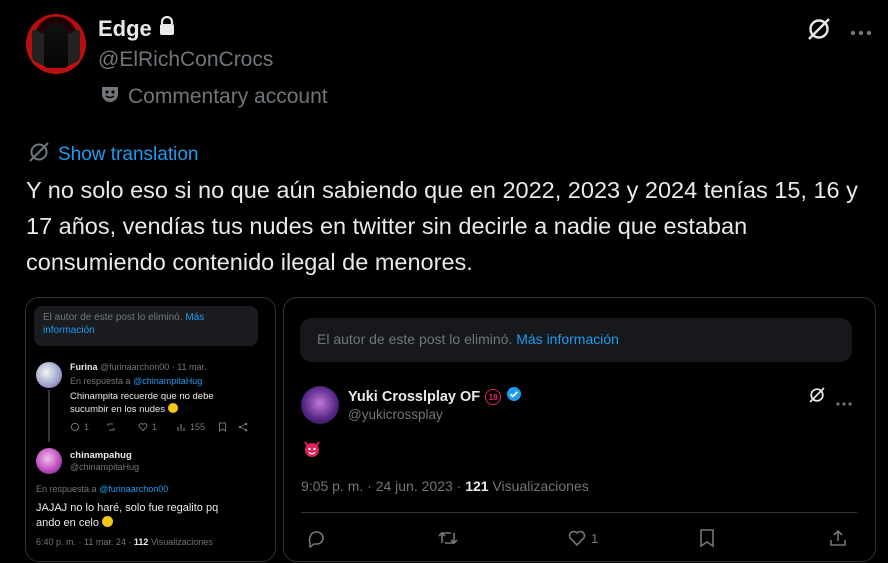 This screenshot has height=563, width=888. What do you see at coordinates (185, 60) in the screenshot?
I see `profile-handle: @ElRichConCrocs` at bounding box center [185, 60].